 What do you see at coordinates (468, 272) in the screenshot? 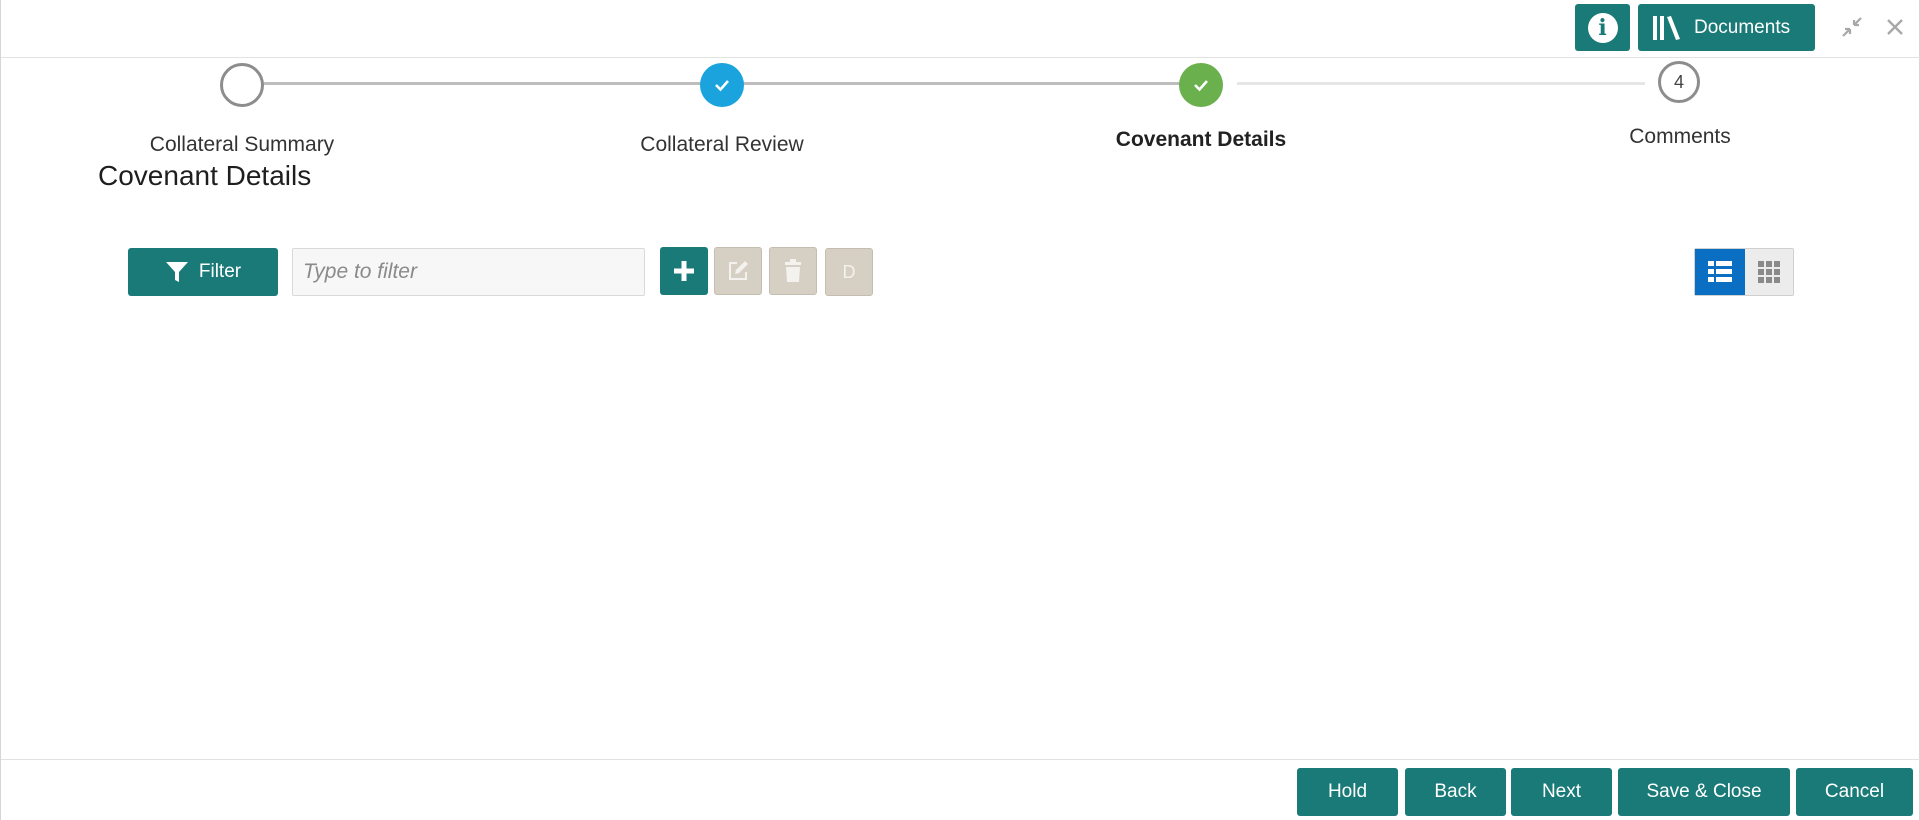
I see `filter-input` at bounding box center [468, 272].